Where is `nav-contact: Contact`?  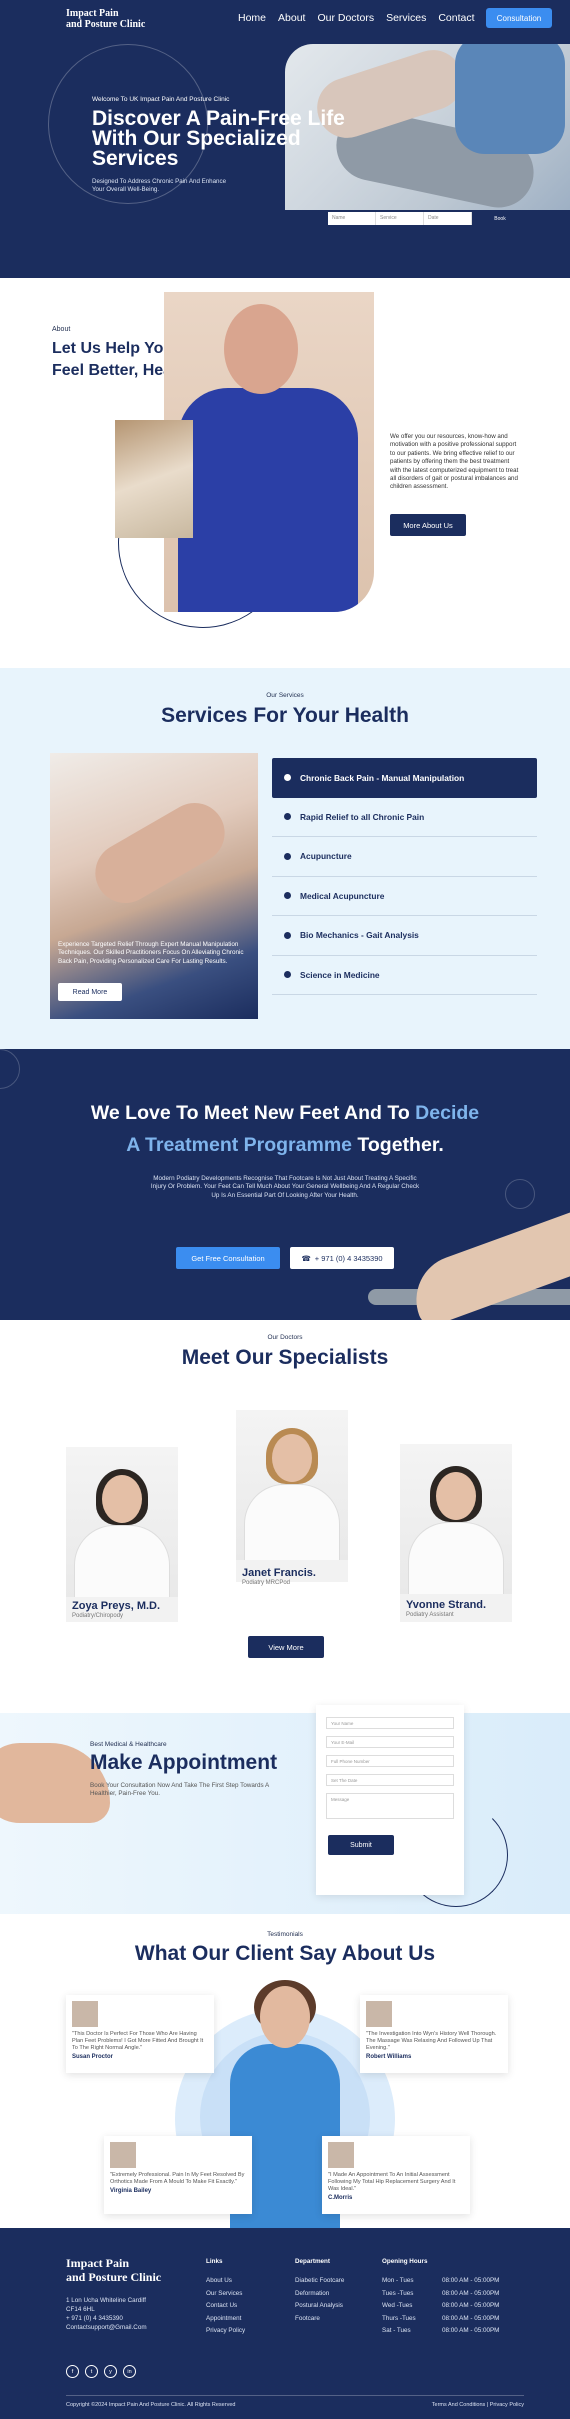
nav-contact: Contact is located at coordinates (456, 18).